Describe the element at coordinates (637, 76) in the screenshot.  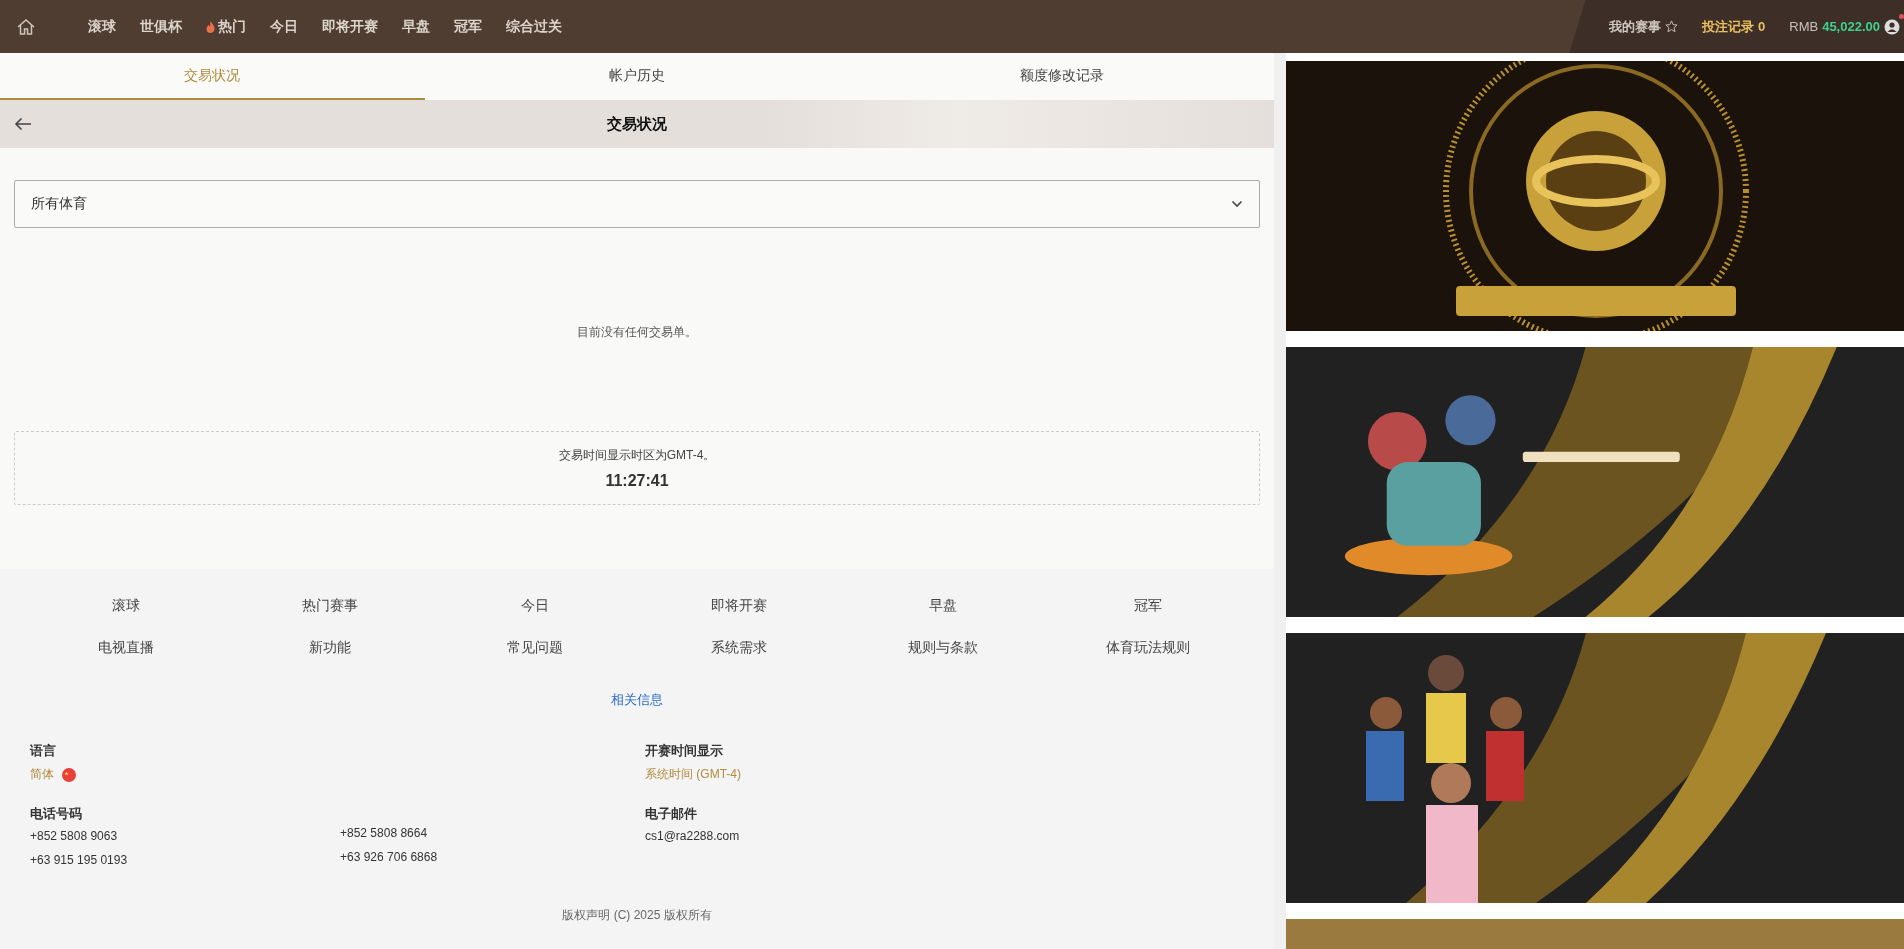
I see `tab: 帐户历史` at that location.